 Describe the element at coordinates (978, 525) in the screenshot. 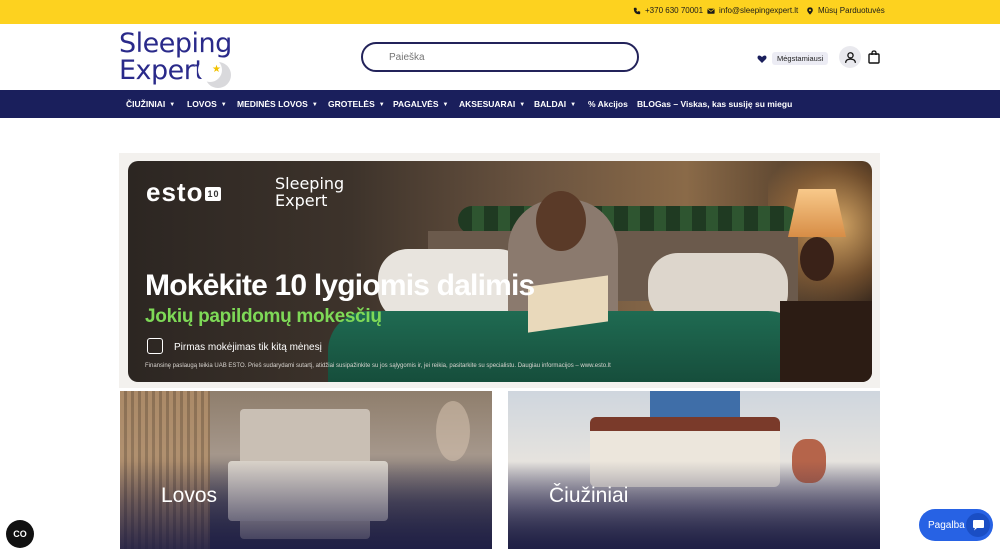

I see `chat-bubble-icon` at that location.